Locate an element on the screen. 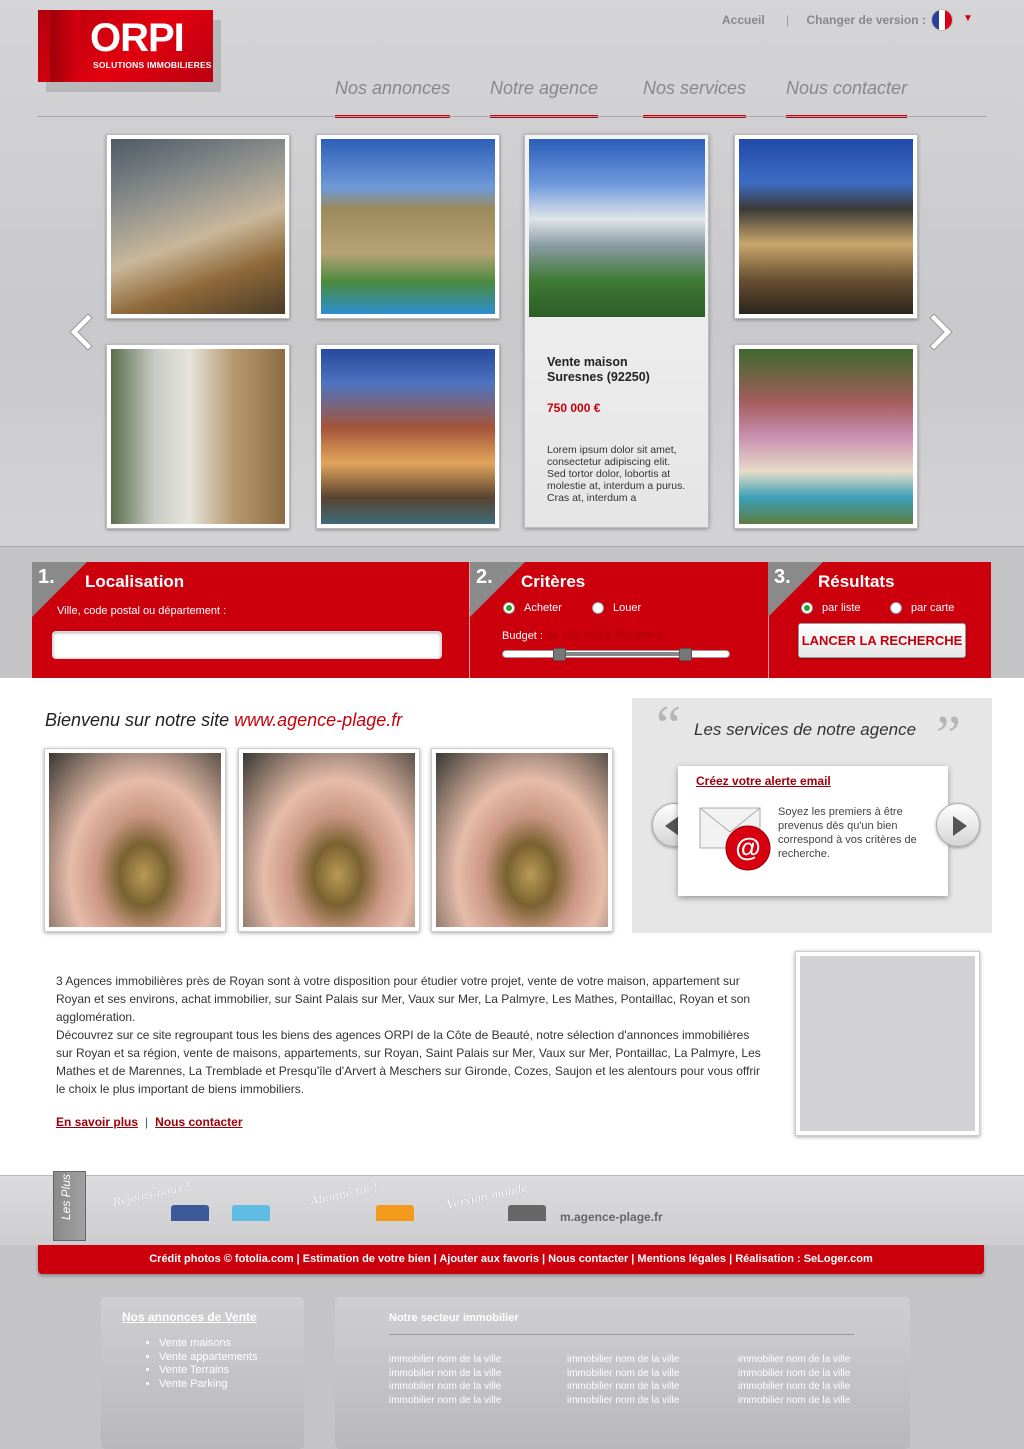 This screenshot has height=1449, width=1024. image-placeholder is located at coordinates (887, 1043).